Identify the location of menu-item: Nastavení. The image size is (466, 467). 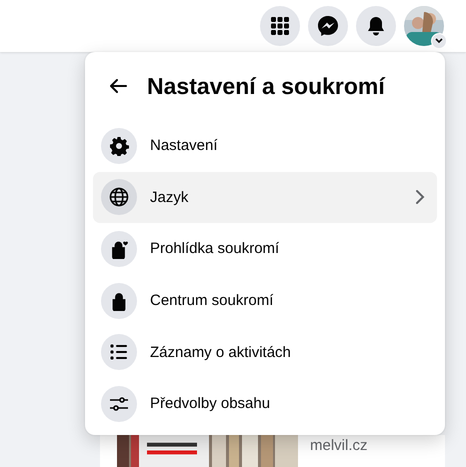
(265, 146).